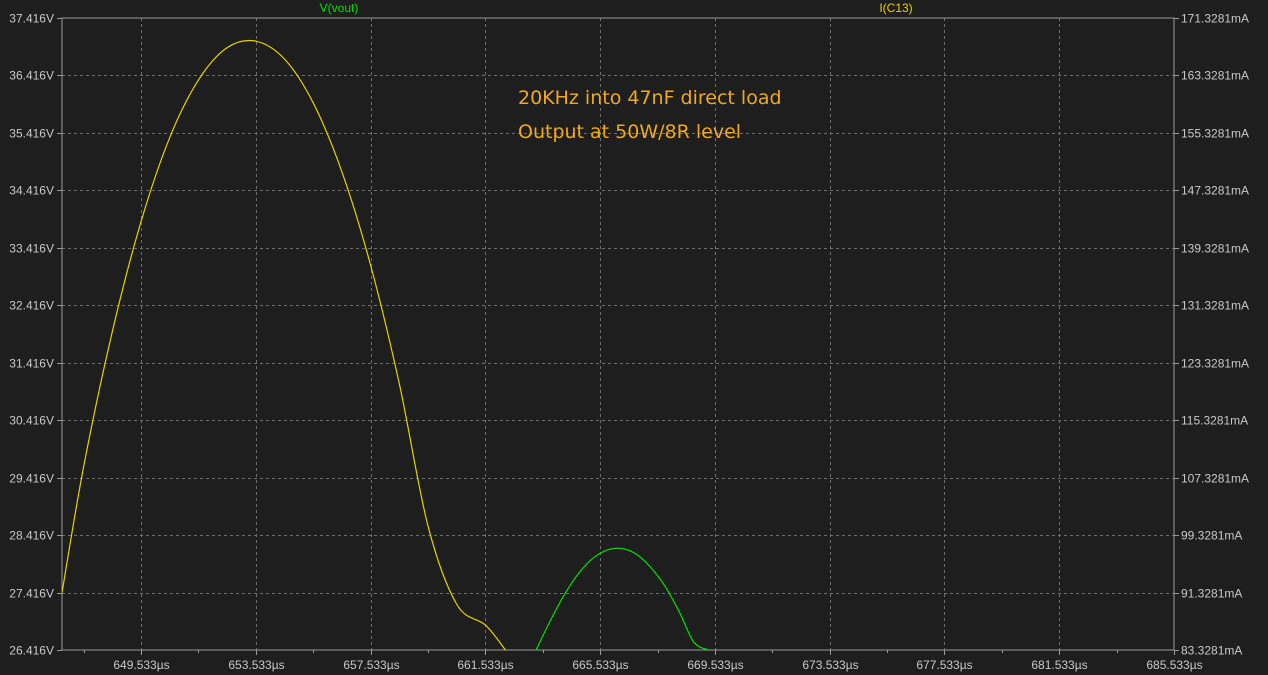 The height and width of the screenshot is (675, 1268). I want to click on right-tick-label: 171.3281mA, so click(1215, 19).